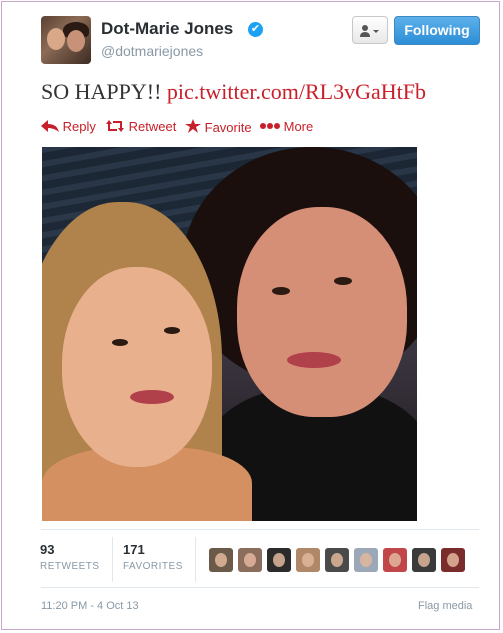 This screenshot has width=503, height=633. I want to click on user-handle: @dotmariejones, so click(152, 51).